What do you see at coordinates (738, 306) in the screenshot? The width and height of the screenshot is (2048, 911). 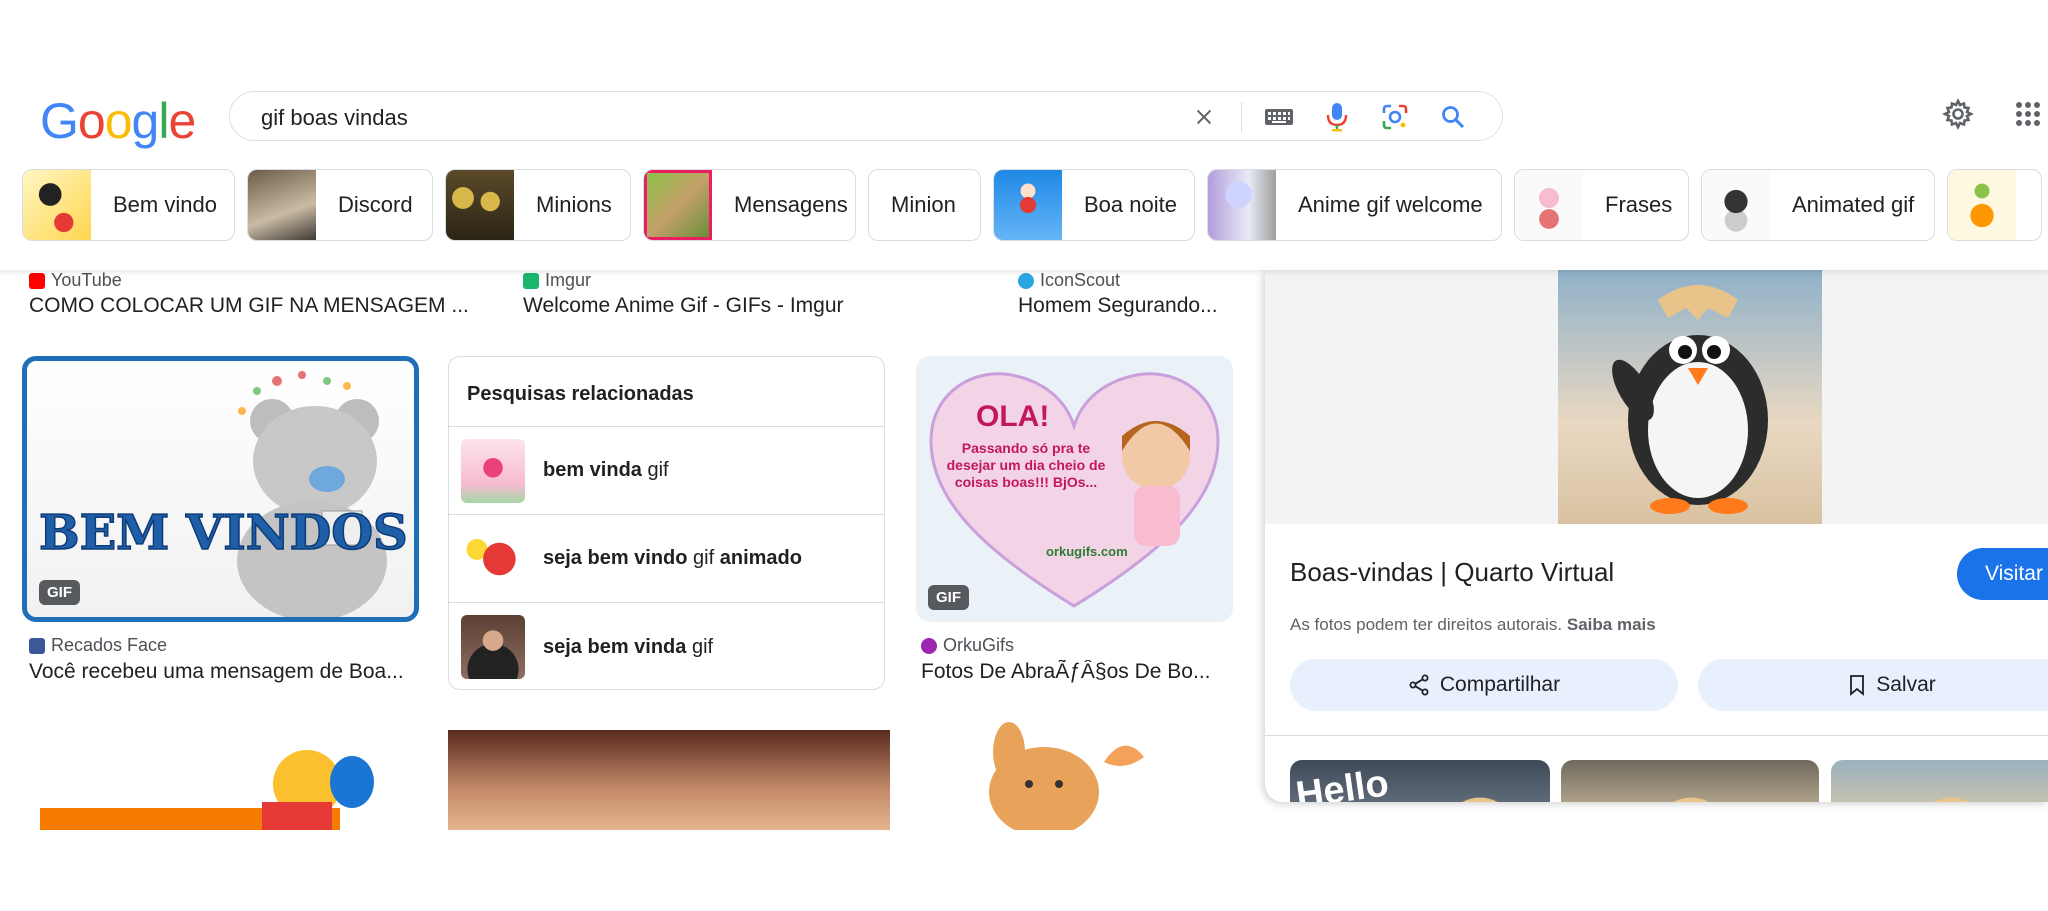 I see `result-title: Welcome Anime Gif - GIFs - Imgur` at bounding box center [738, 306].